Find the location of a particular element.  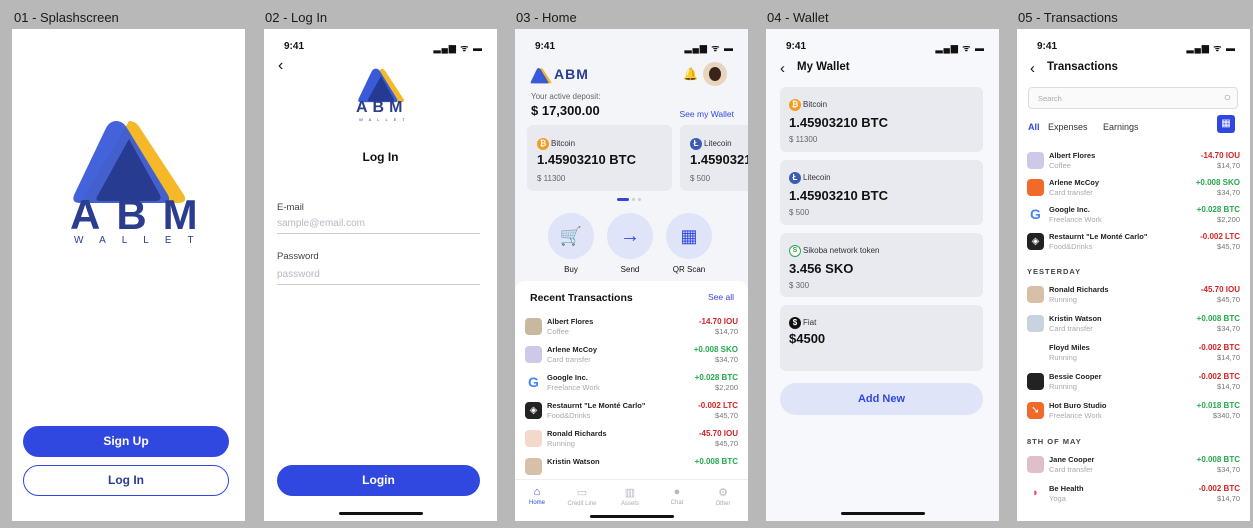

coin-label: Litecoin is located at coordinates (817, 178).